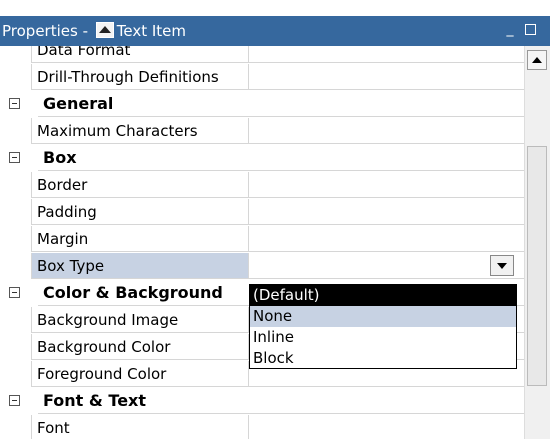 This screenshot has height=439, width=550. Describe the element at coordinates (139, 266) in the screenshot. I see `property-name: Box Type` at that location.